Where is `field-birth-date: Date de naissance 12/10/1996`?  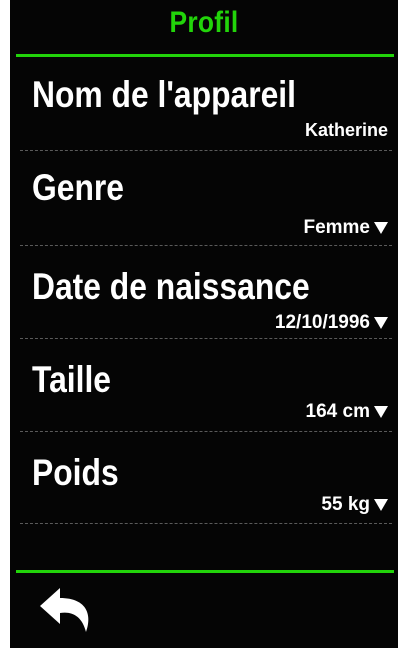
field-birth-date: Date de naissance 12/10/1996 is located at coordinates (204, 292).